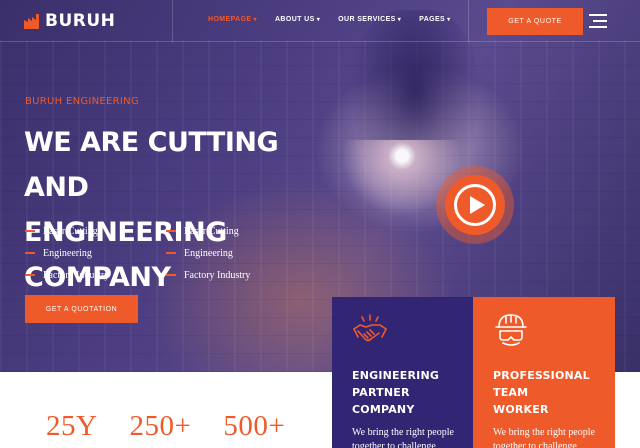 The height and width of the screenshot is (448, 640). Describe the element at coordinates (82, 101) in the screenshot. I see `hero-eyebrow: BURUH ENGINEERING` at that location.